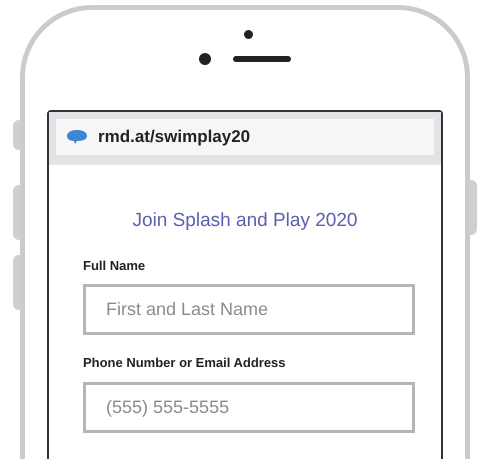 Image resolution: width=486 pixels, height=459 pixels. What do you see at coordinates (174, 137) in the screenshot?
I see `url-text: rmd.at/swimplay20` at bounding box center [174, 137].